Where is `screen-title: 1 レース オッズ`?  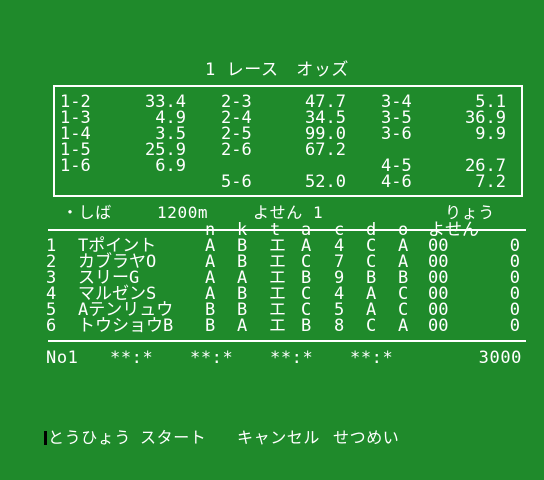 screen-title: 1 レース オッズ is located at coordinates (277, 70).